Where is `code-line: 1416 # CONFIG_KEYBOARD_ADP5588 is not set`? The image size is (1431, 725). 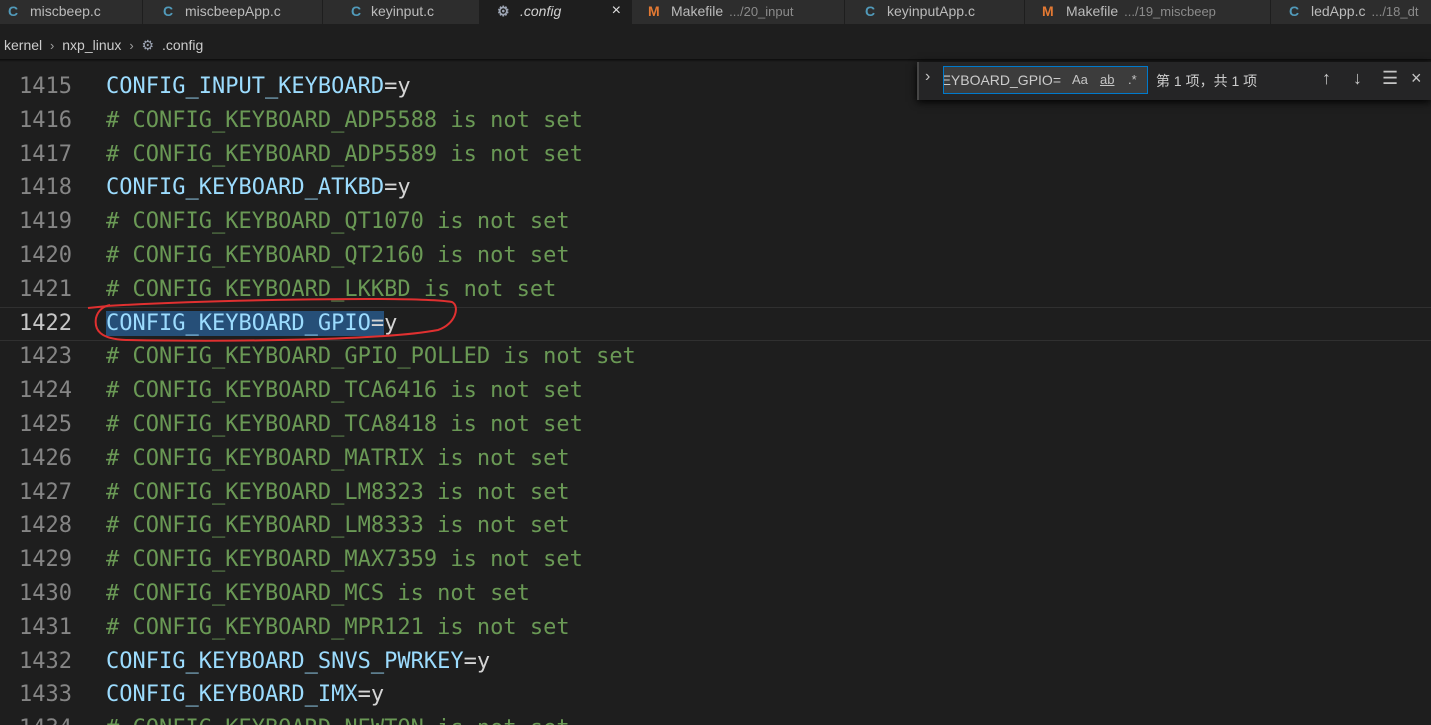 code-line: 1416 # CONFIG_KEYBOARD_ADP5588 is not set is located at coordinates (715, 121).